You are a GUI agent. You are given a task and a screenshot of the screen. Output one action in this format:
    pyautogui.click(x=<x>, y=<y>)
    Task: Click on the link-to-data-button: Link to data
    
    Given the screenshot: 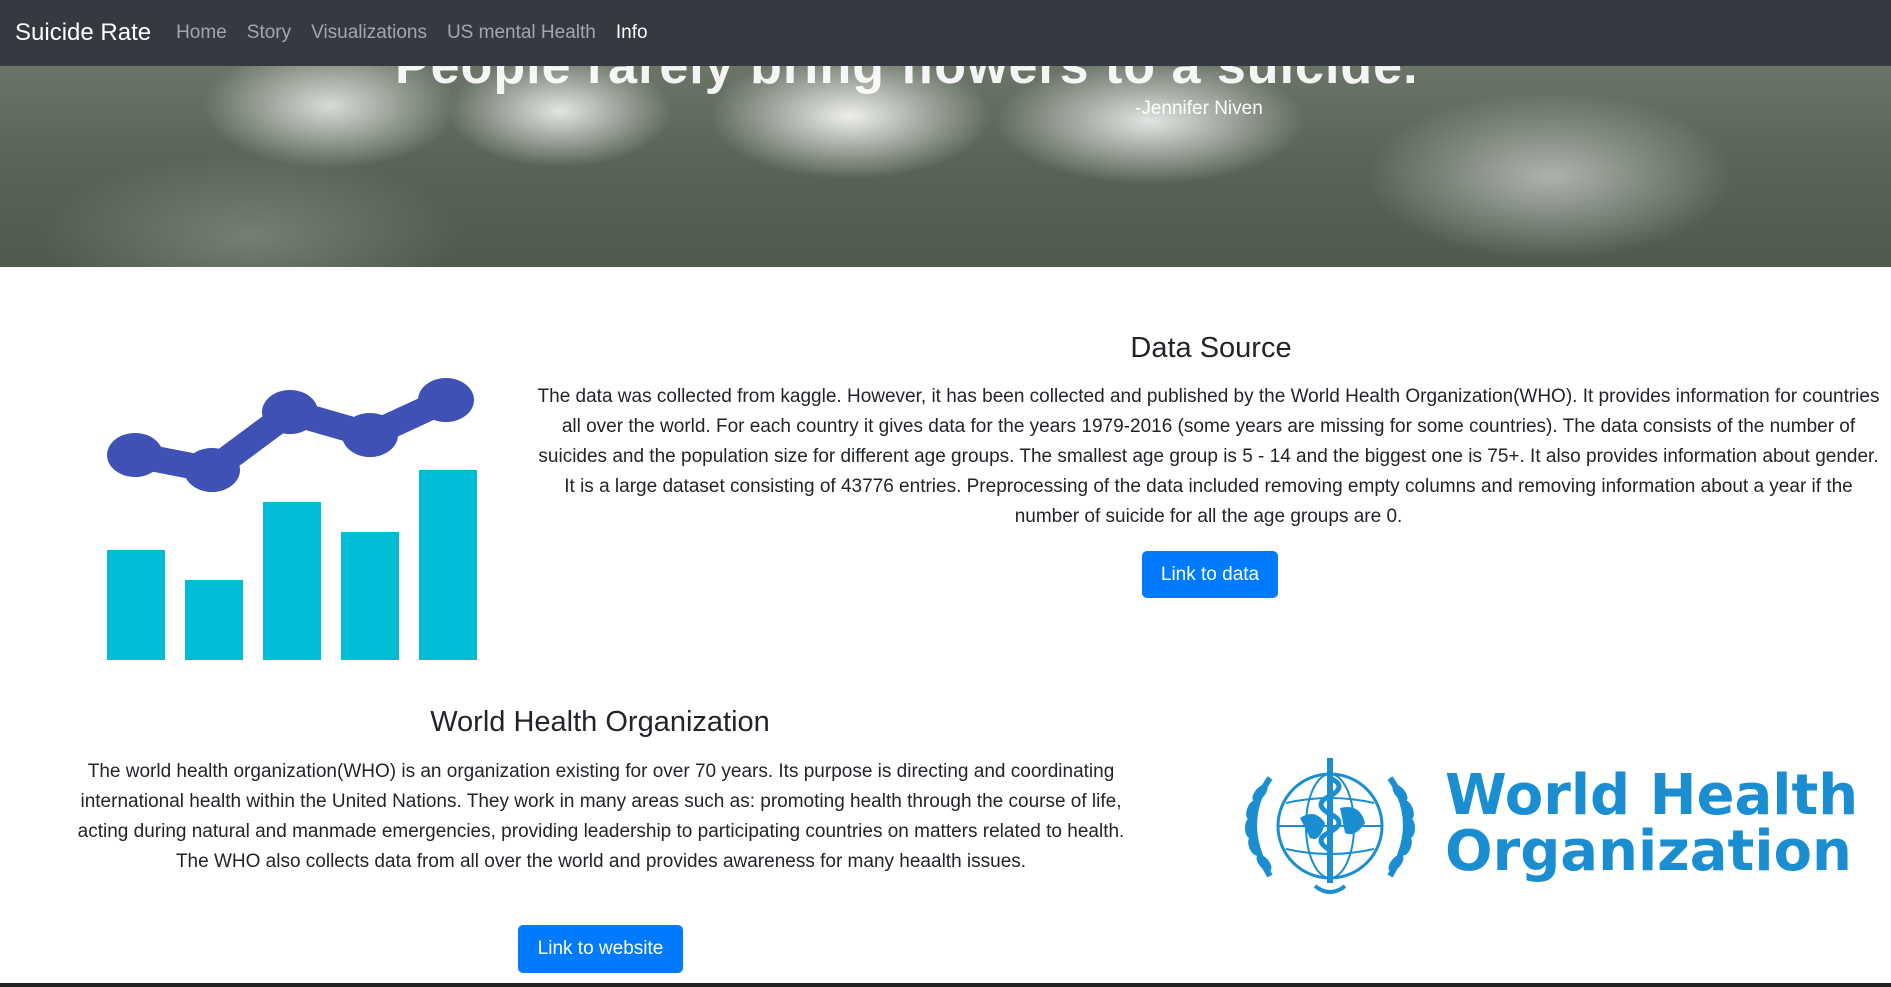 What is the action you would take?
    pyautogui.click(x=1210, y=574)
    